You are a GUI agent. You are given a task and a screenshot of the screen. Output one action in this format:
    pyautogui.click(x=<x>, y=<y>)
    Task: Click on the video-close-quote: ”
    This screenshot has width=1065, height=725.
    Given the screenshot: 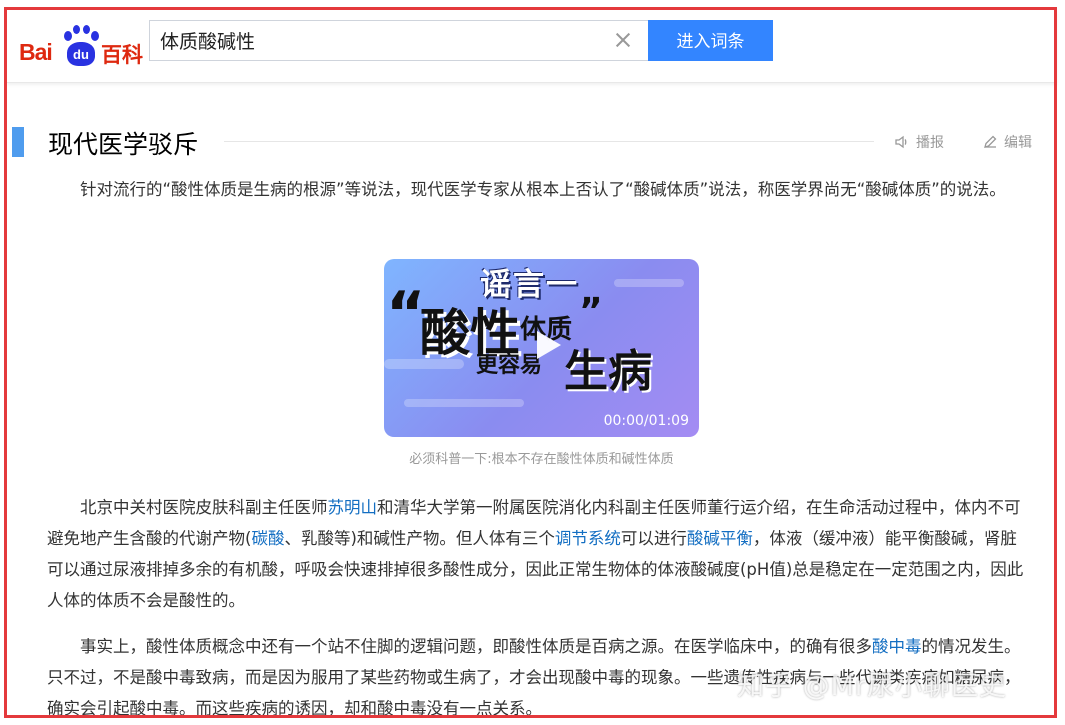 What is the action you would take?
    pyautogui.click(x=591, y=311)
    